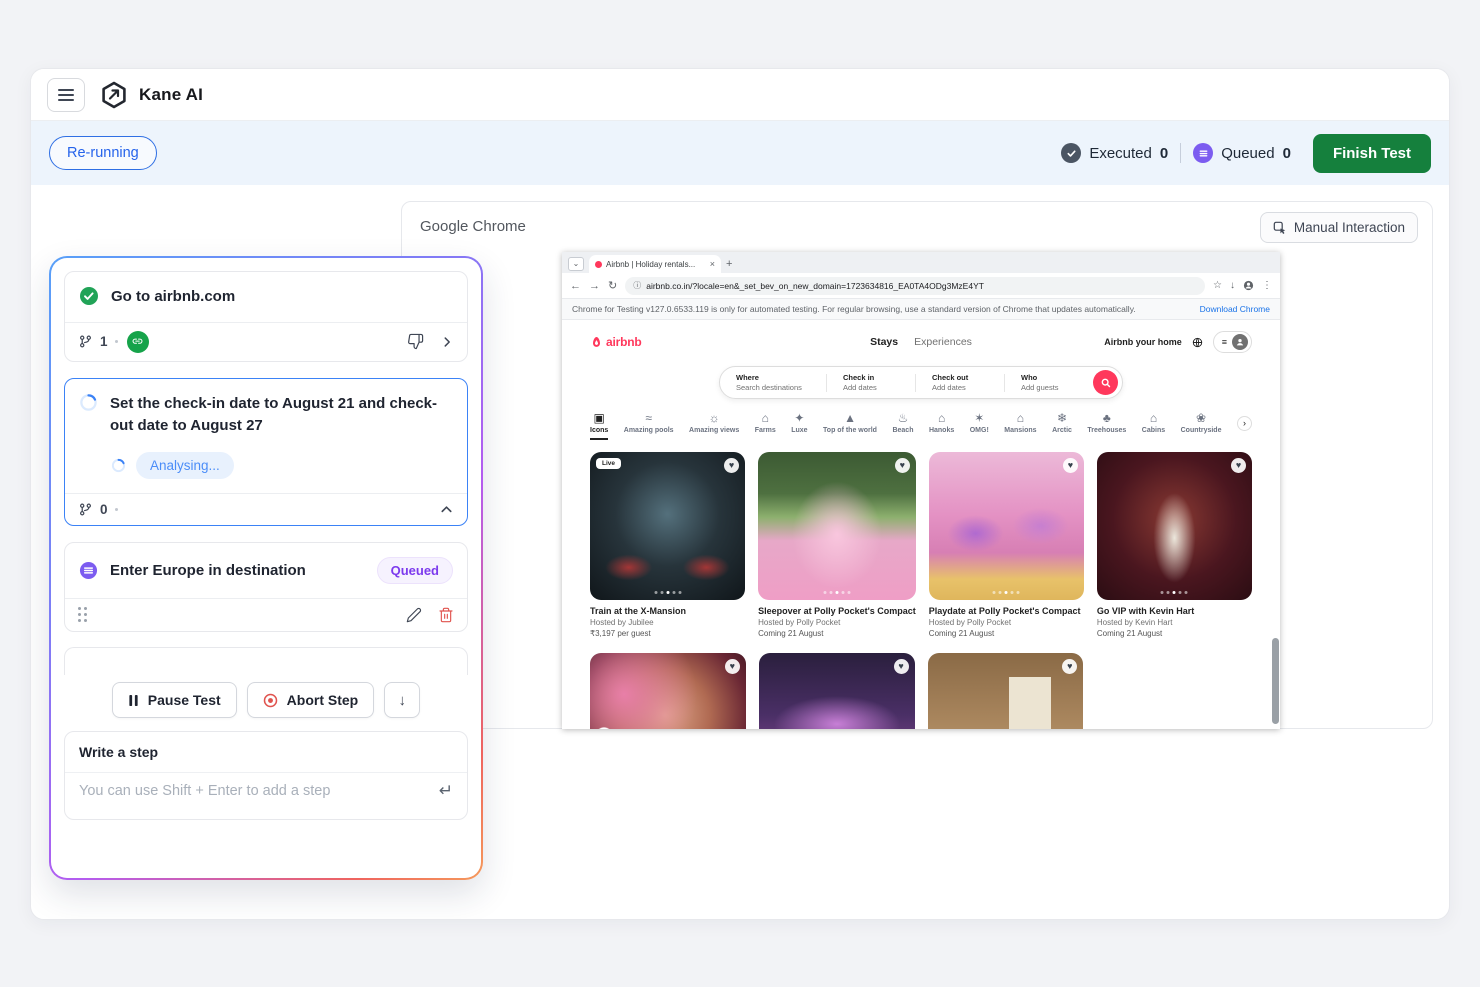 The image size is (1480, 987). Describe the element at coordinates (576, 264) in the screenshot. I see `tab-search-chevron-icon: ⌄` at that location.